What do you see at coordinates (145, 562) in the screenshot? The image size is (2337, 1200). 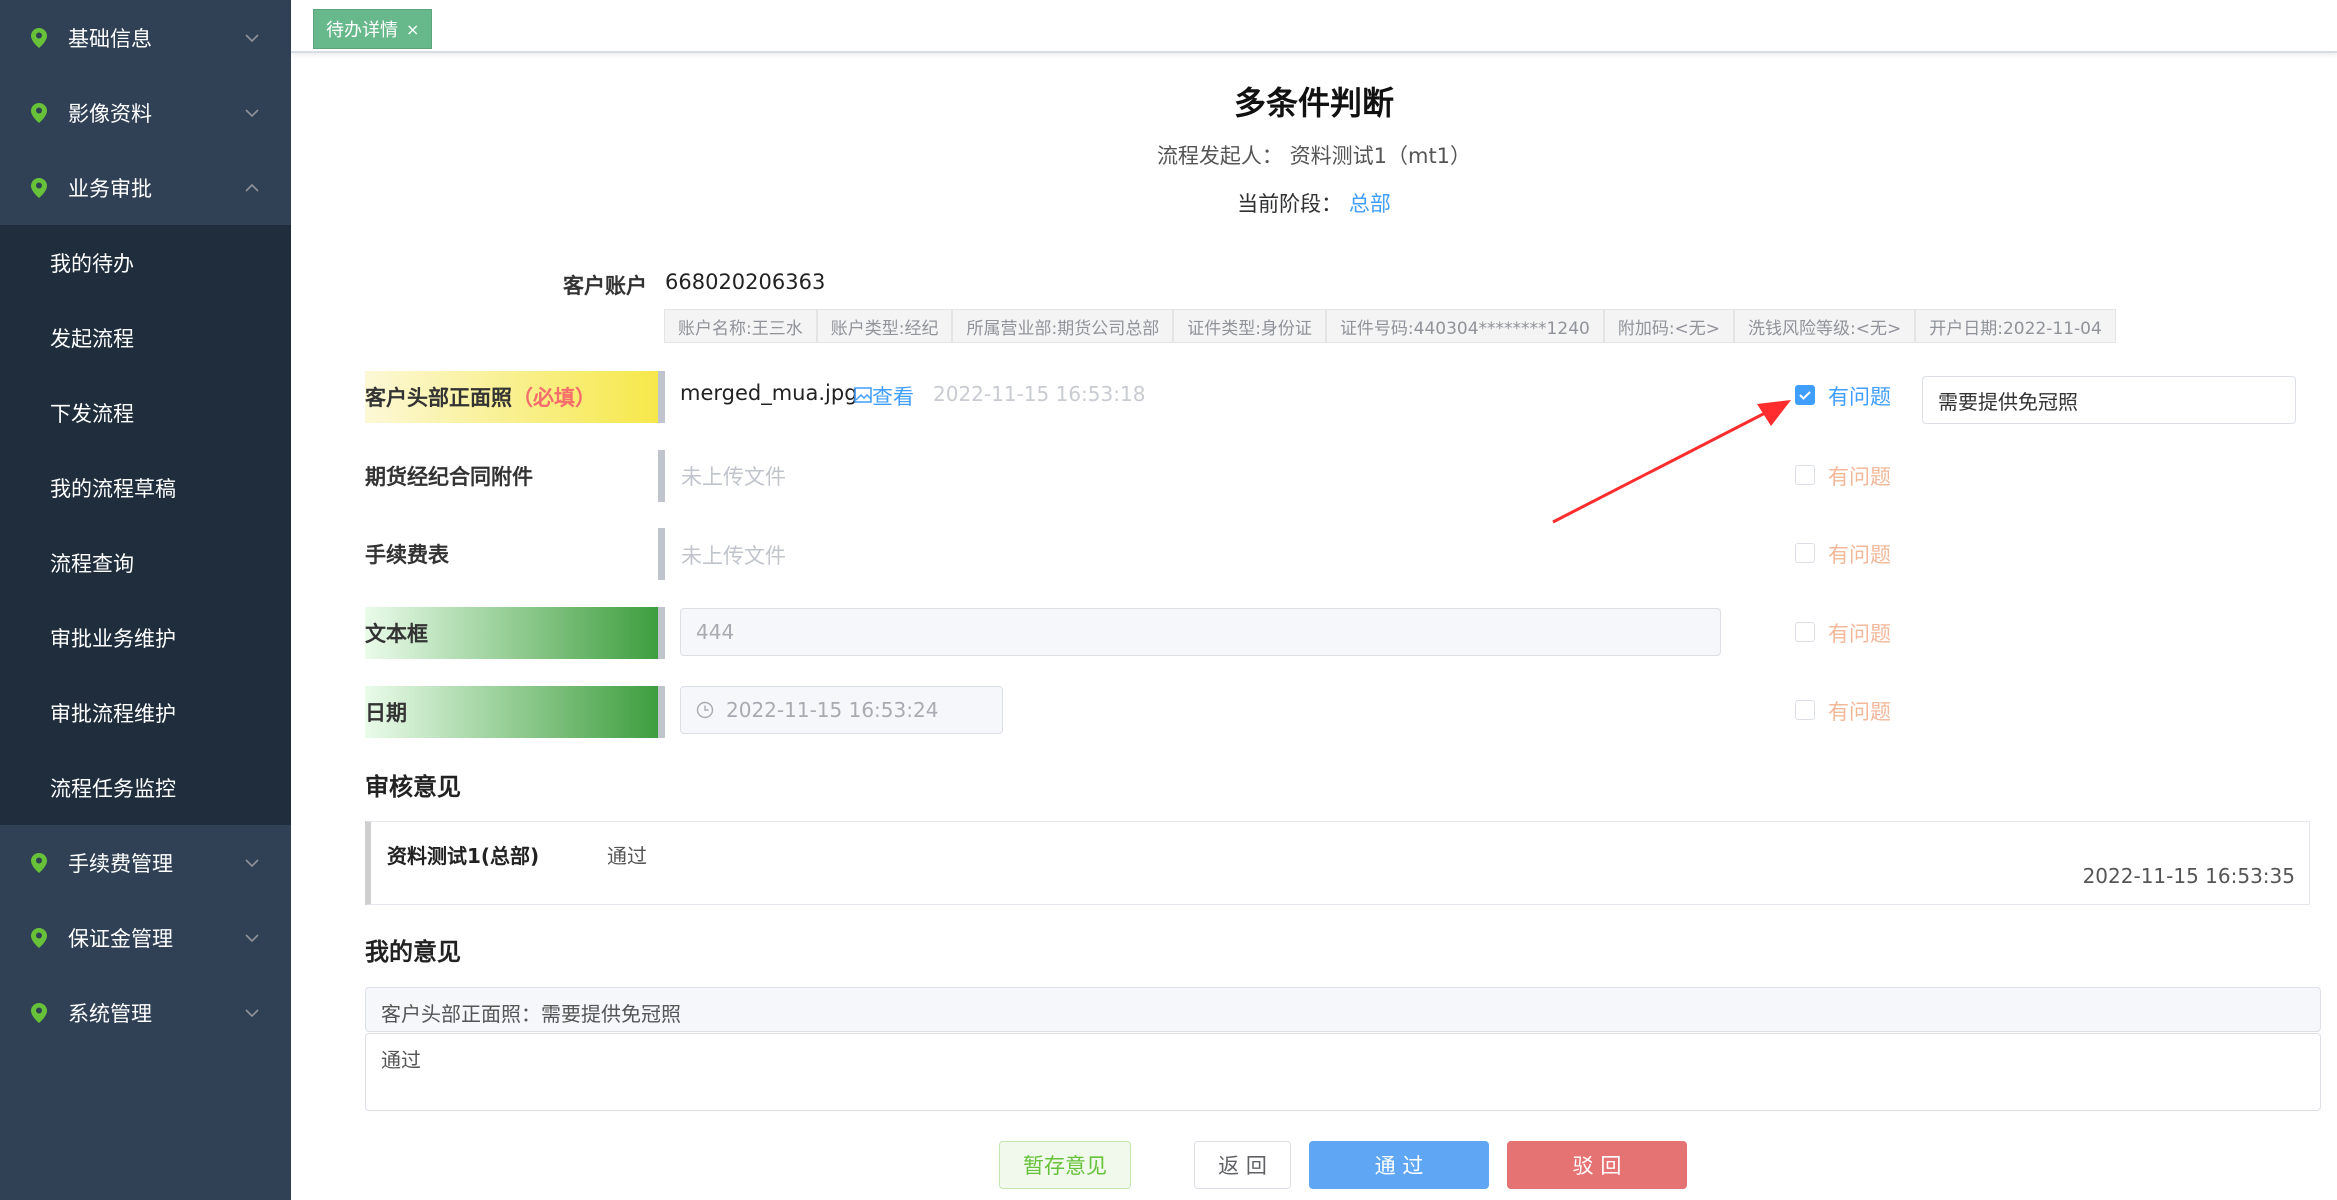 I see `sidebar-item-flow-query: 流程查询` at bounding box center [145, 562].